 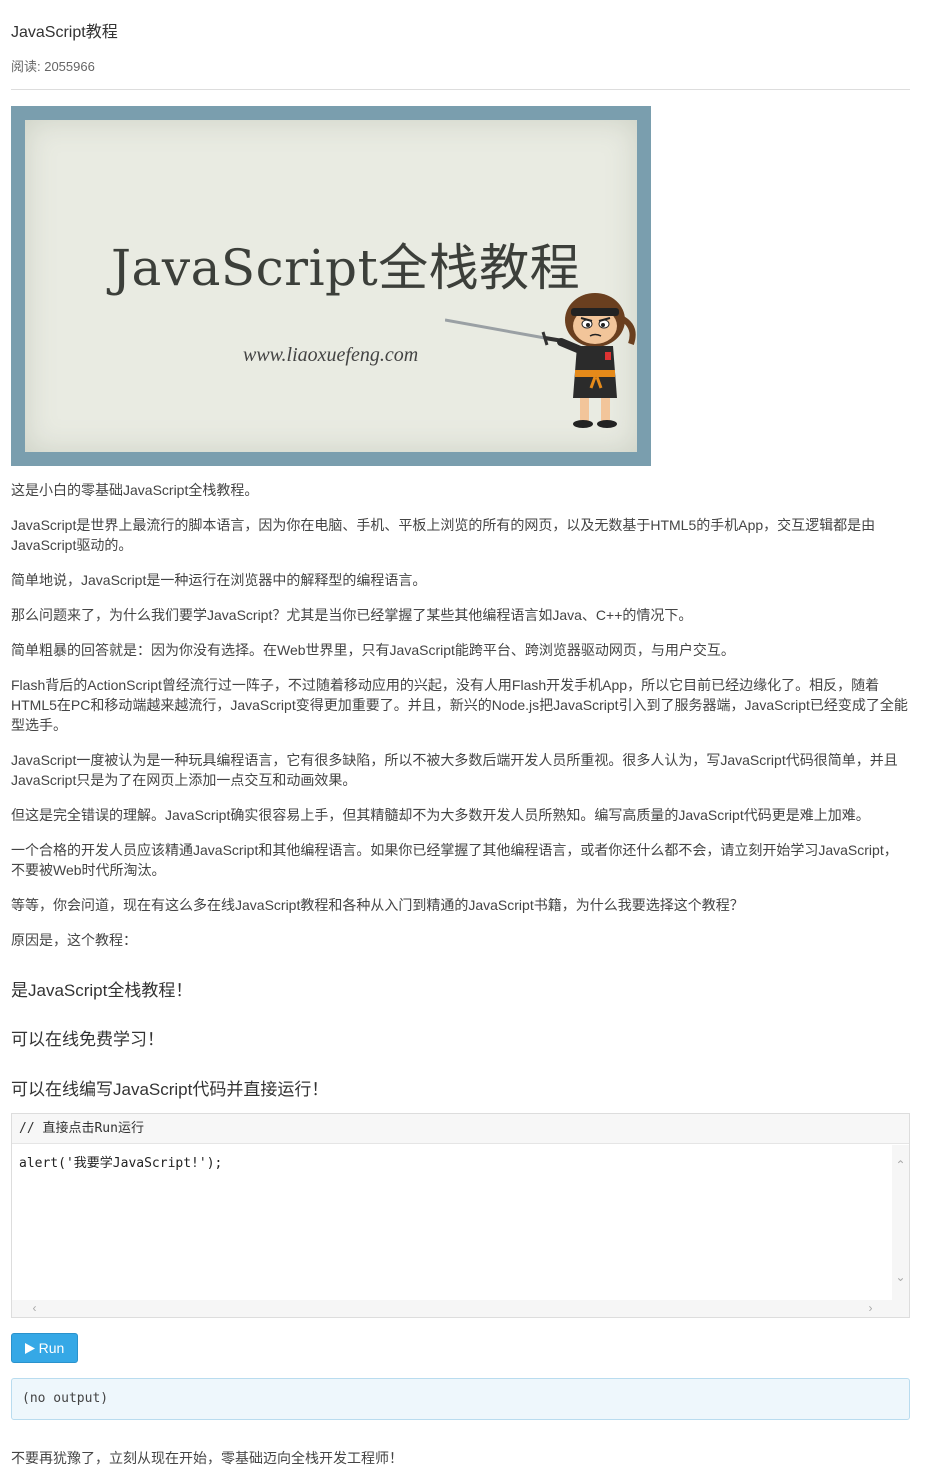 I want to click on banner-url: www.liaoxuefeng.com, so click(x=331, y=355).